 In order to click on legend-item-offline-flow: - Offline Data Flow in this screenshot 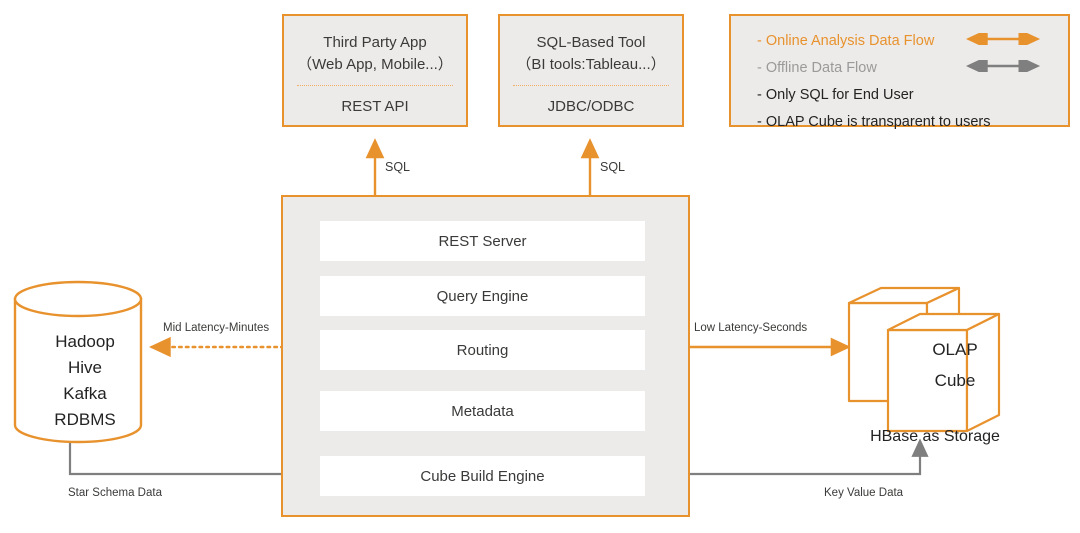, I will do `click(899, 67)`.